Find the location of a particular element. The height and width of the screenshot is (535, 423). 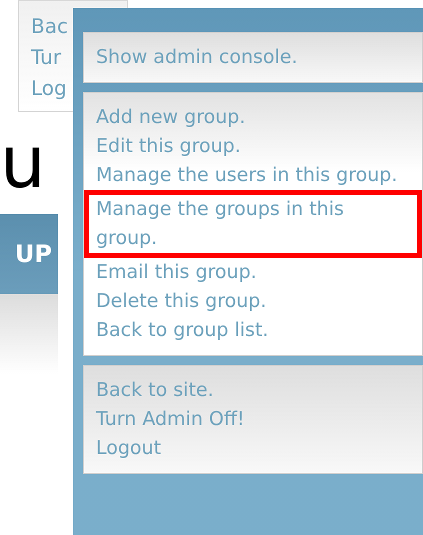

group-button: UP is located at coordinates (29, 254).